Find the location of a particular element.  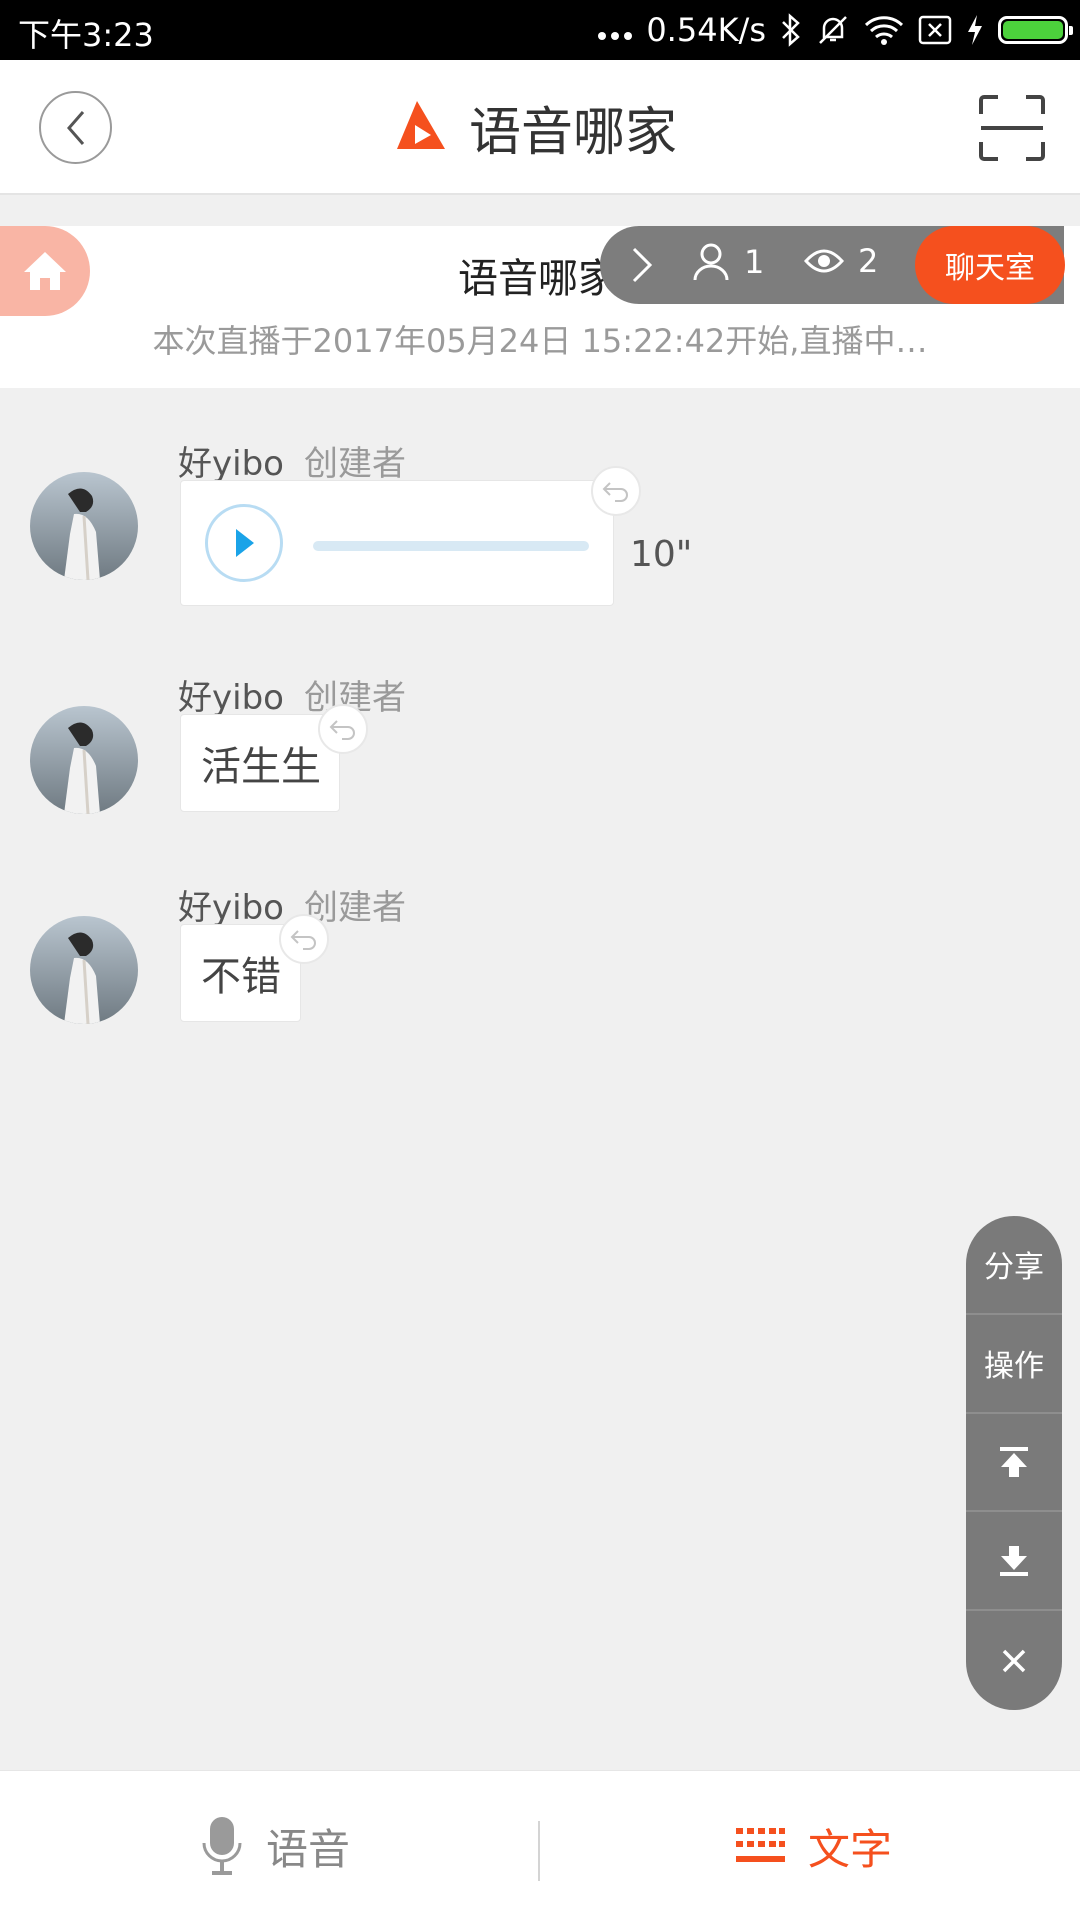

header-title-group: 语音哪家 is located at coordinates (535, 127).